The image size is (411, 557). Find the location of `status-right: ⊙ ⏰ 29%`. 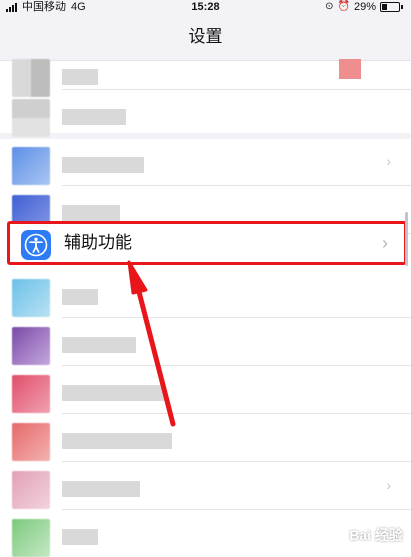

status-right: ⊙ ⏰ 29% is located at coordinates (364, 7).